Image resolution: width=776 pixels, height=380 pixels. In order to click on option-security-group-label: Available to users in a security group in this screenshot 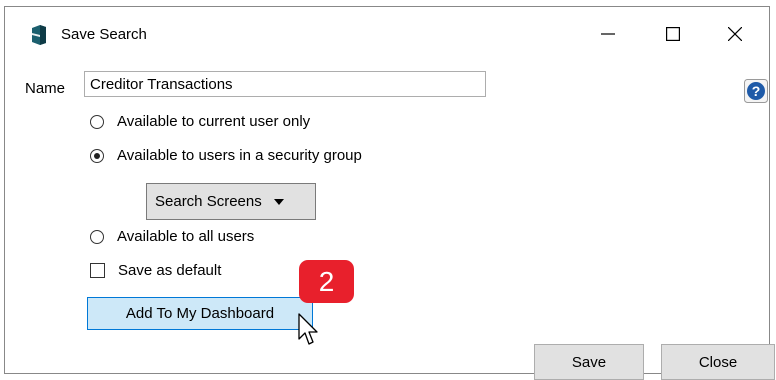, I will do `click(239, 155)`.